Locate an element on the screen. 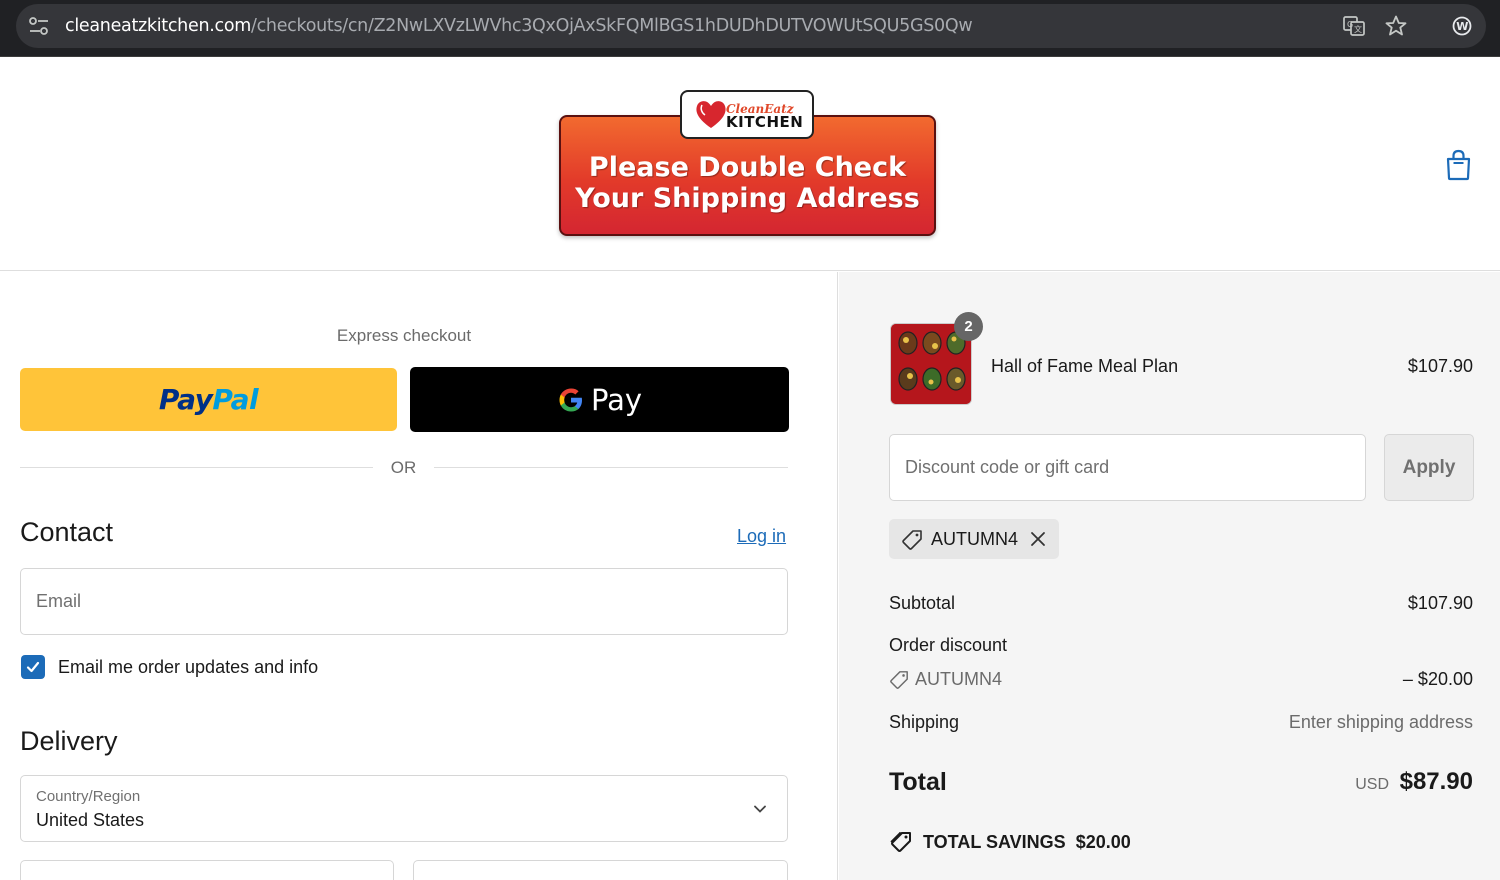 The width and height of the screenshot is (1500, 880). country-select-label: Country/Region is located at coordinates (88, 796).